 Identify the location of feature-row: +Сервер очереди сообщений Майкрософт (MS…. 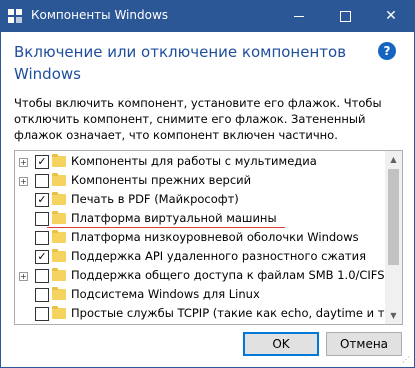
(200, 324).